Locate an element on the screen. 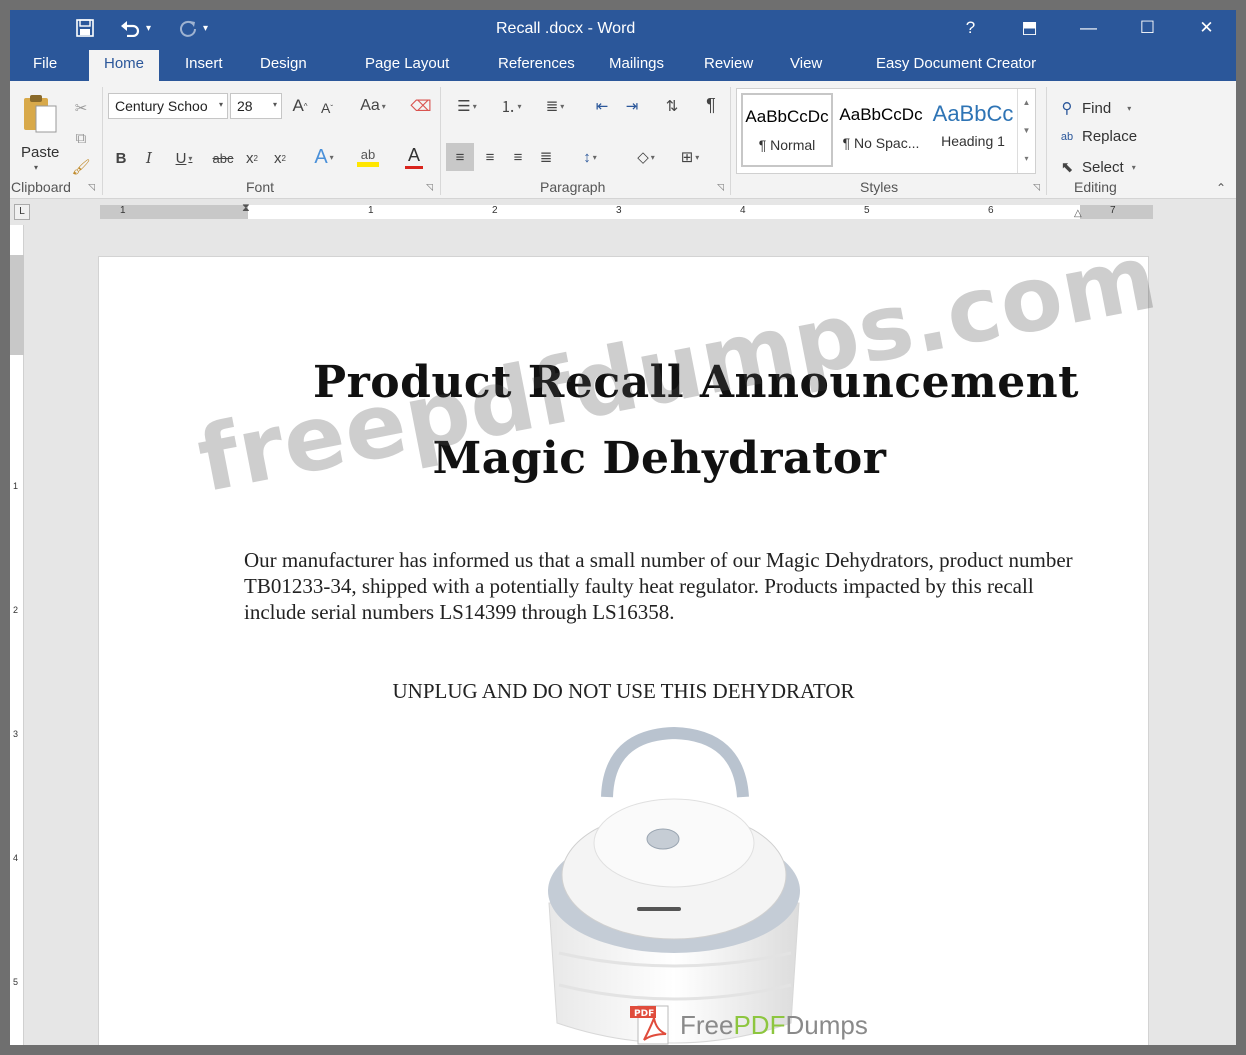 This screenshot has width=1246, height=1055. tab-review: Review is located at coordinates (728, 63).